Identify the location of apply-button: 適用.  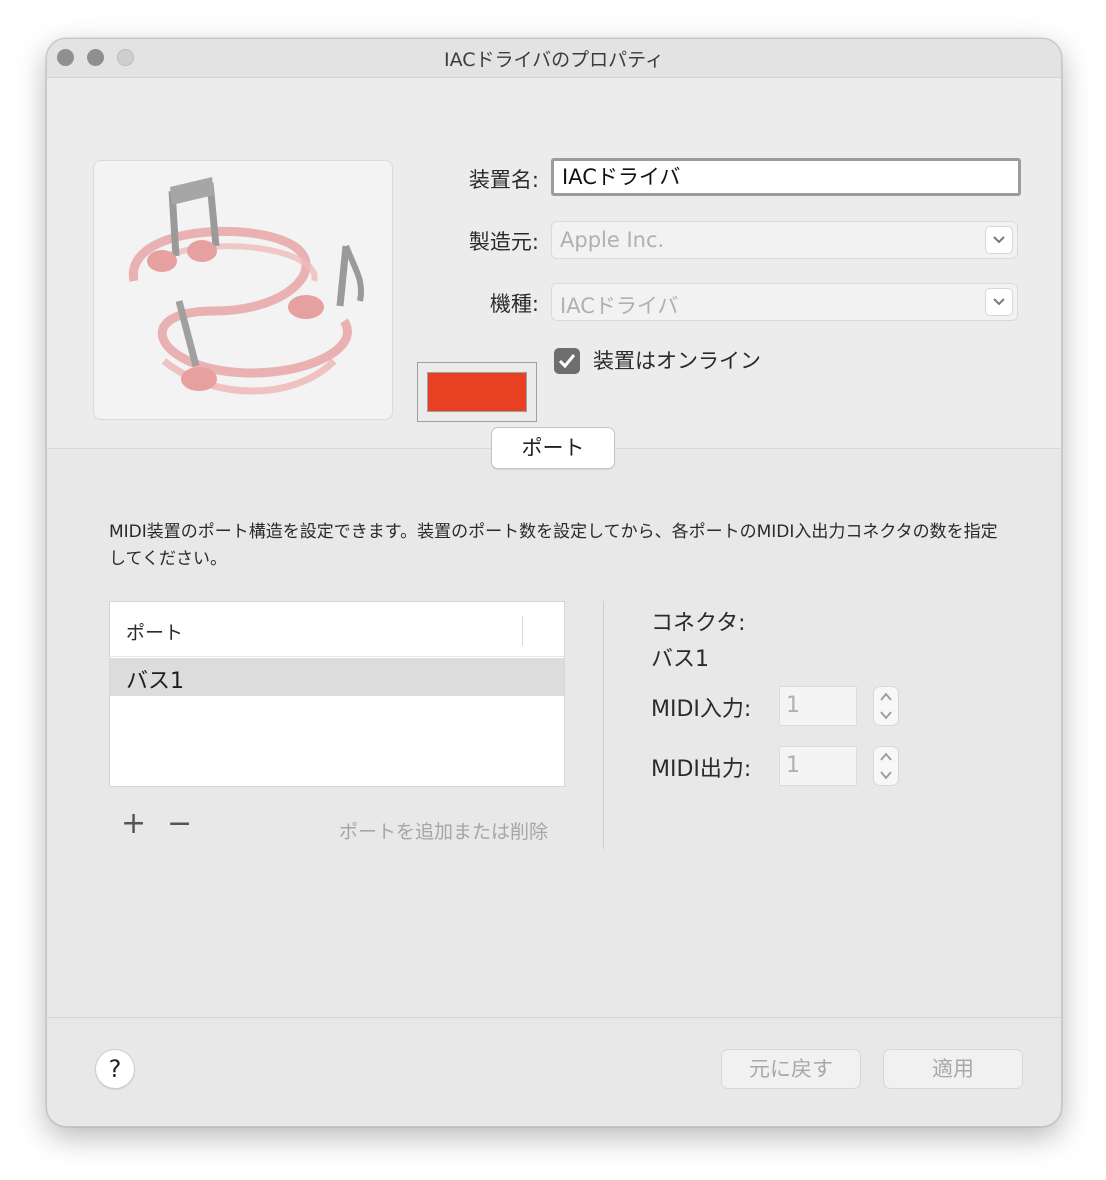
(953, 1069).